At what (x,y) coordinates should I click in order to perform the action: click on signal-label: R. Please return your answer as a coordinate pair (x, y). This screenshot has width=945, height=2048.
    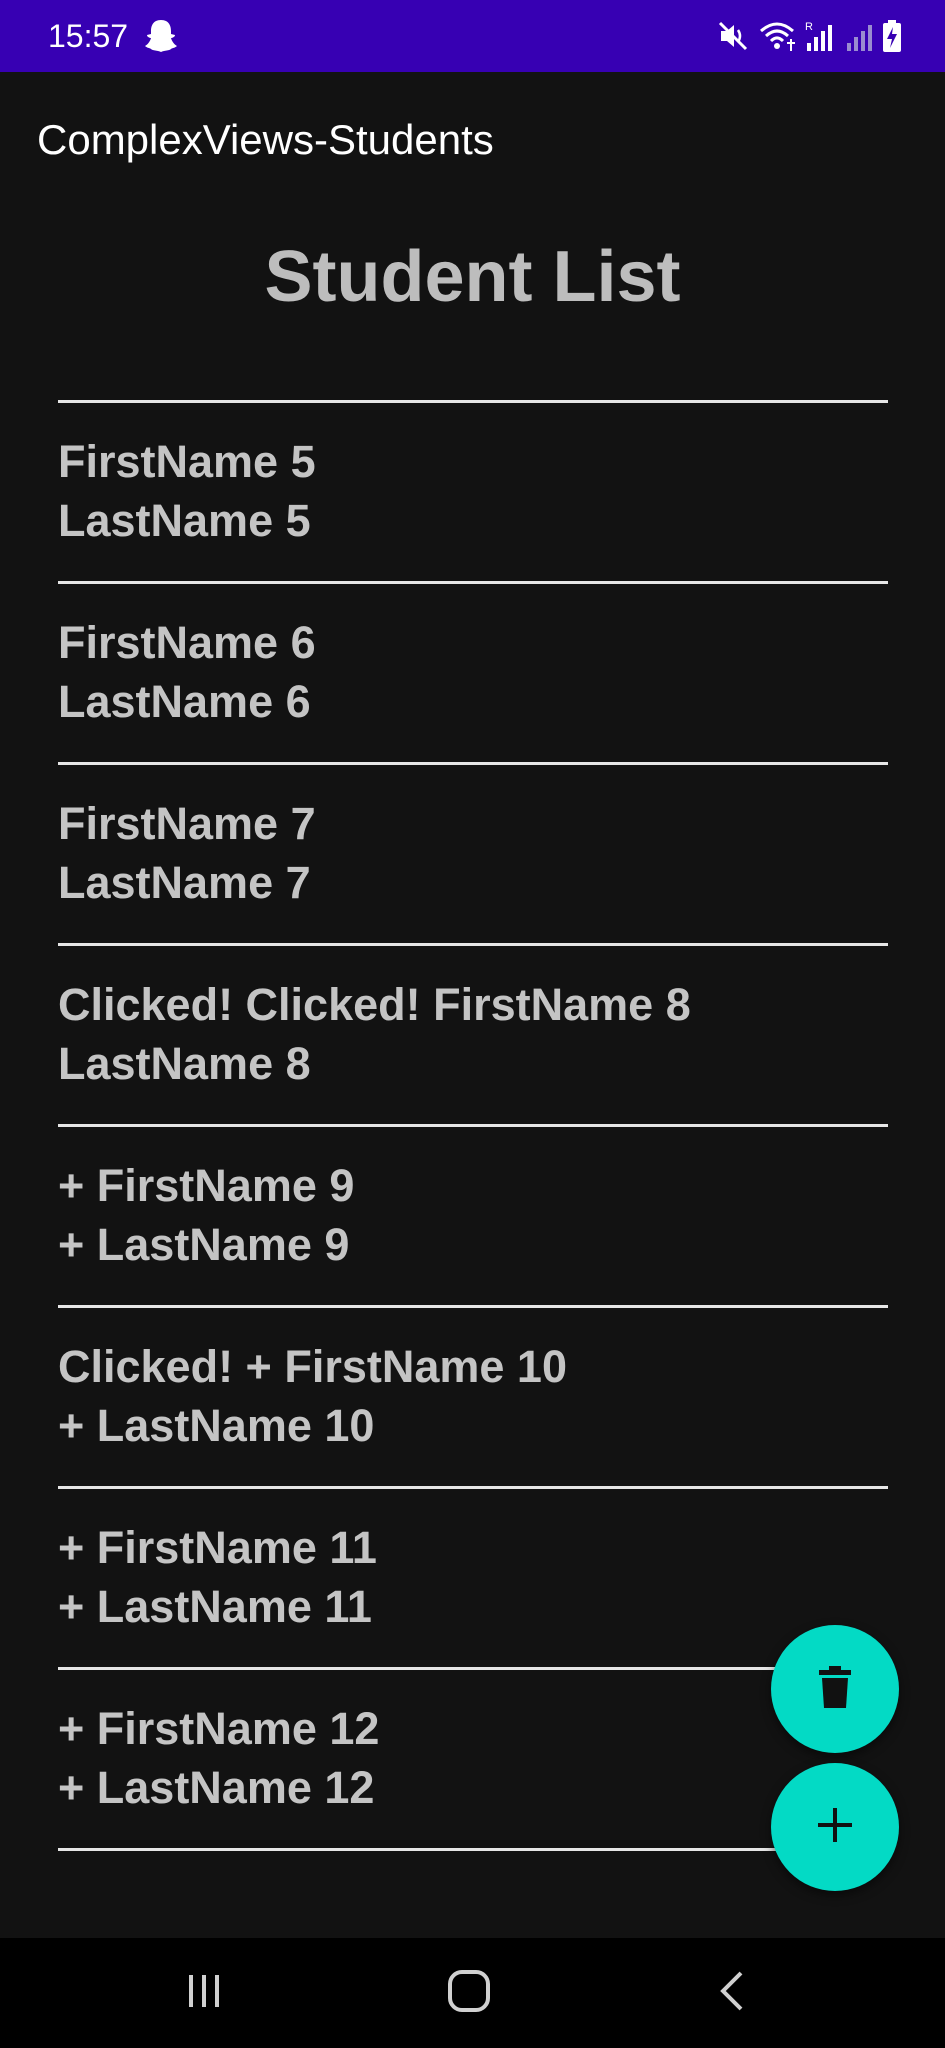
    Looking at the image, I should click on (809, 27).